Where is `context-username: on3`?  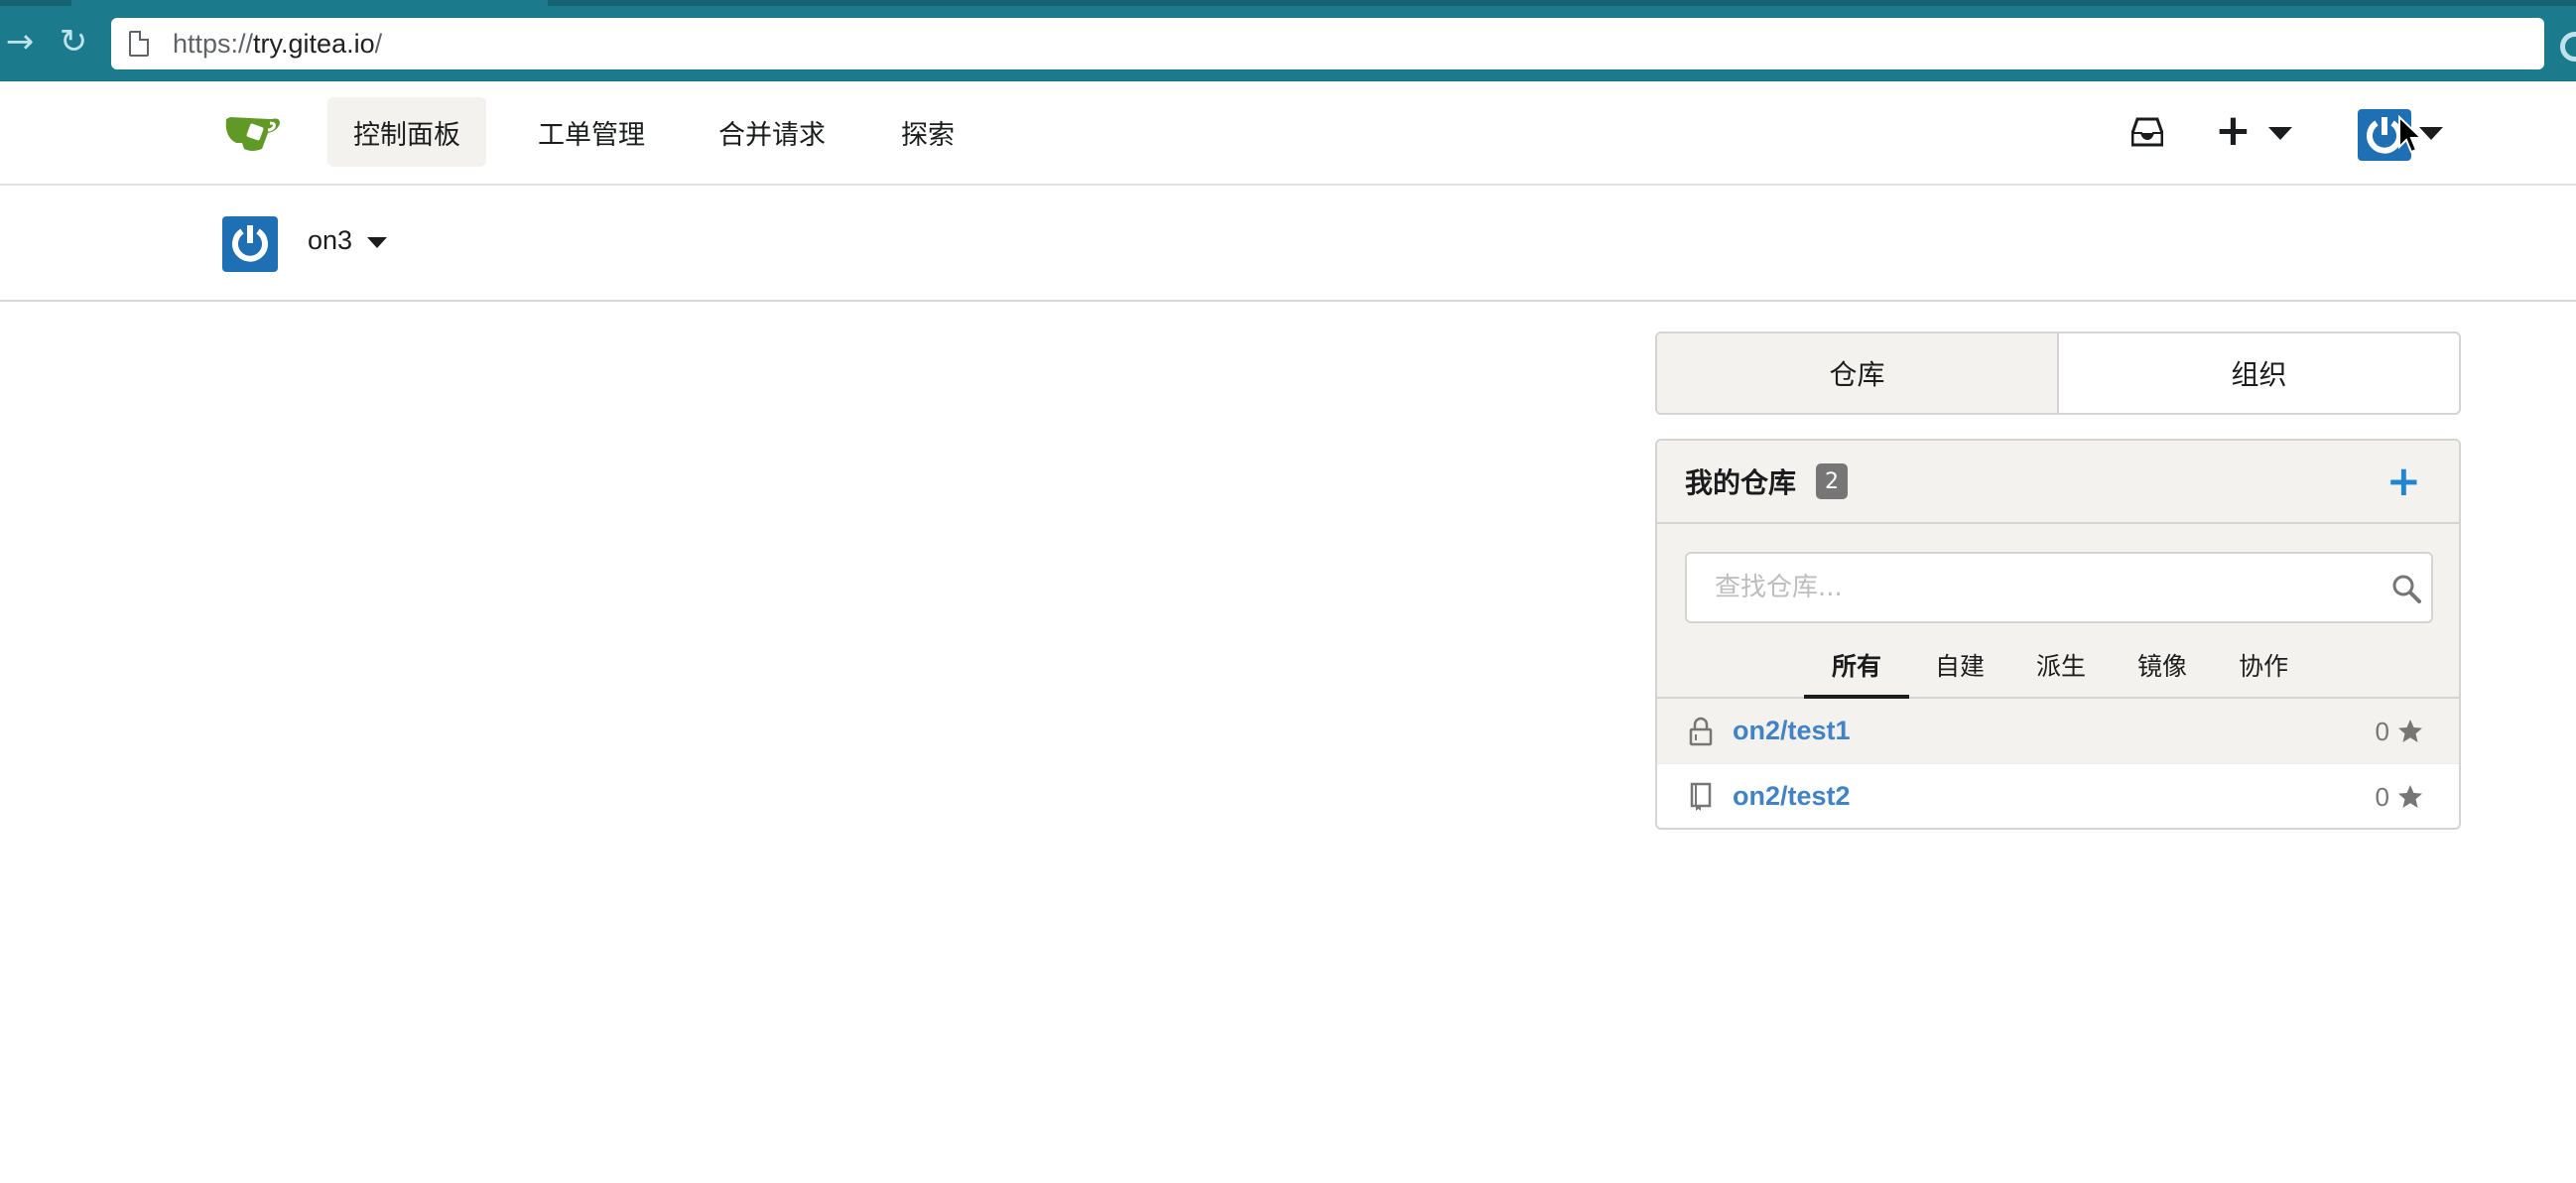 context-username: on3 is located at coordinates (330, 240).